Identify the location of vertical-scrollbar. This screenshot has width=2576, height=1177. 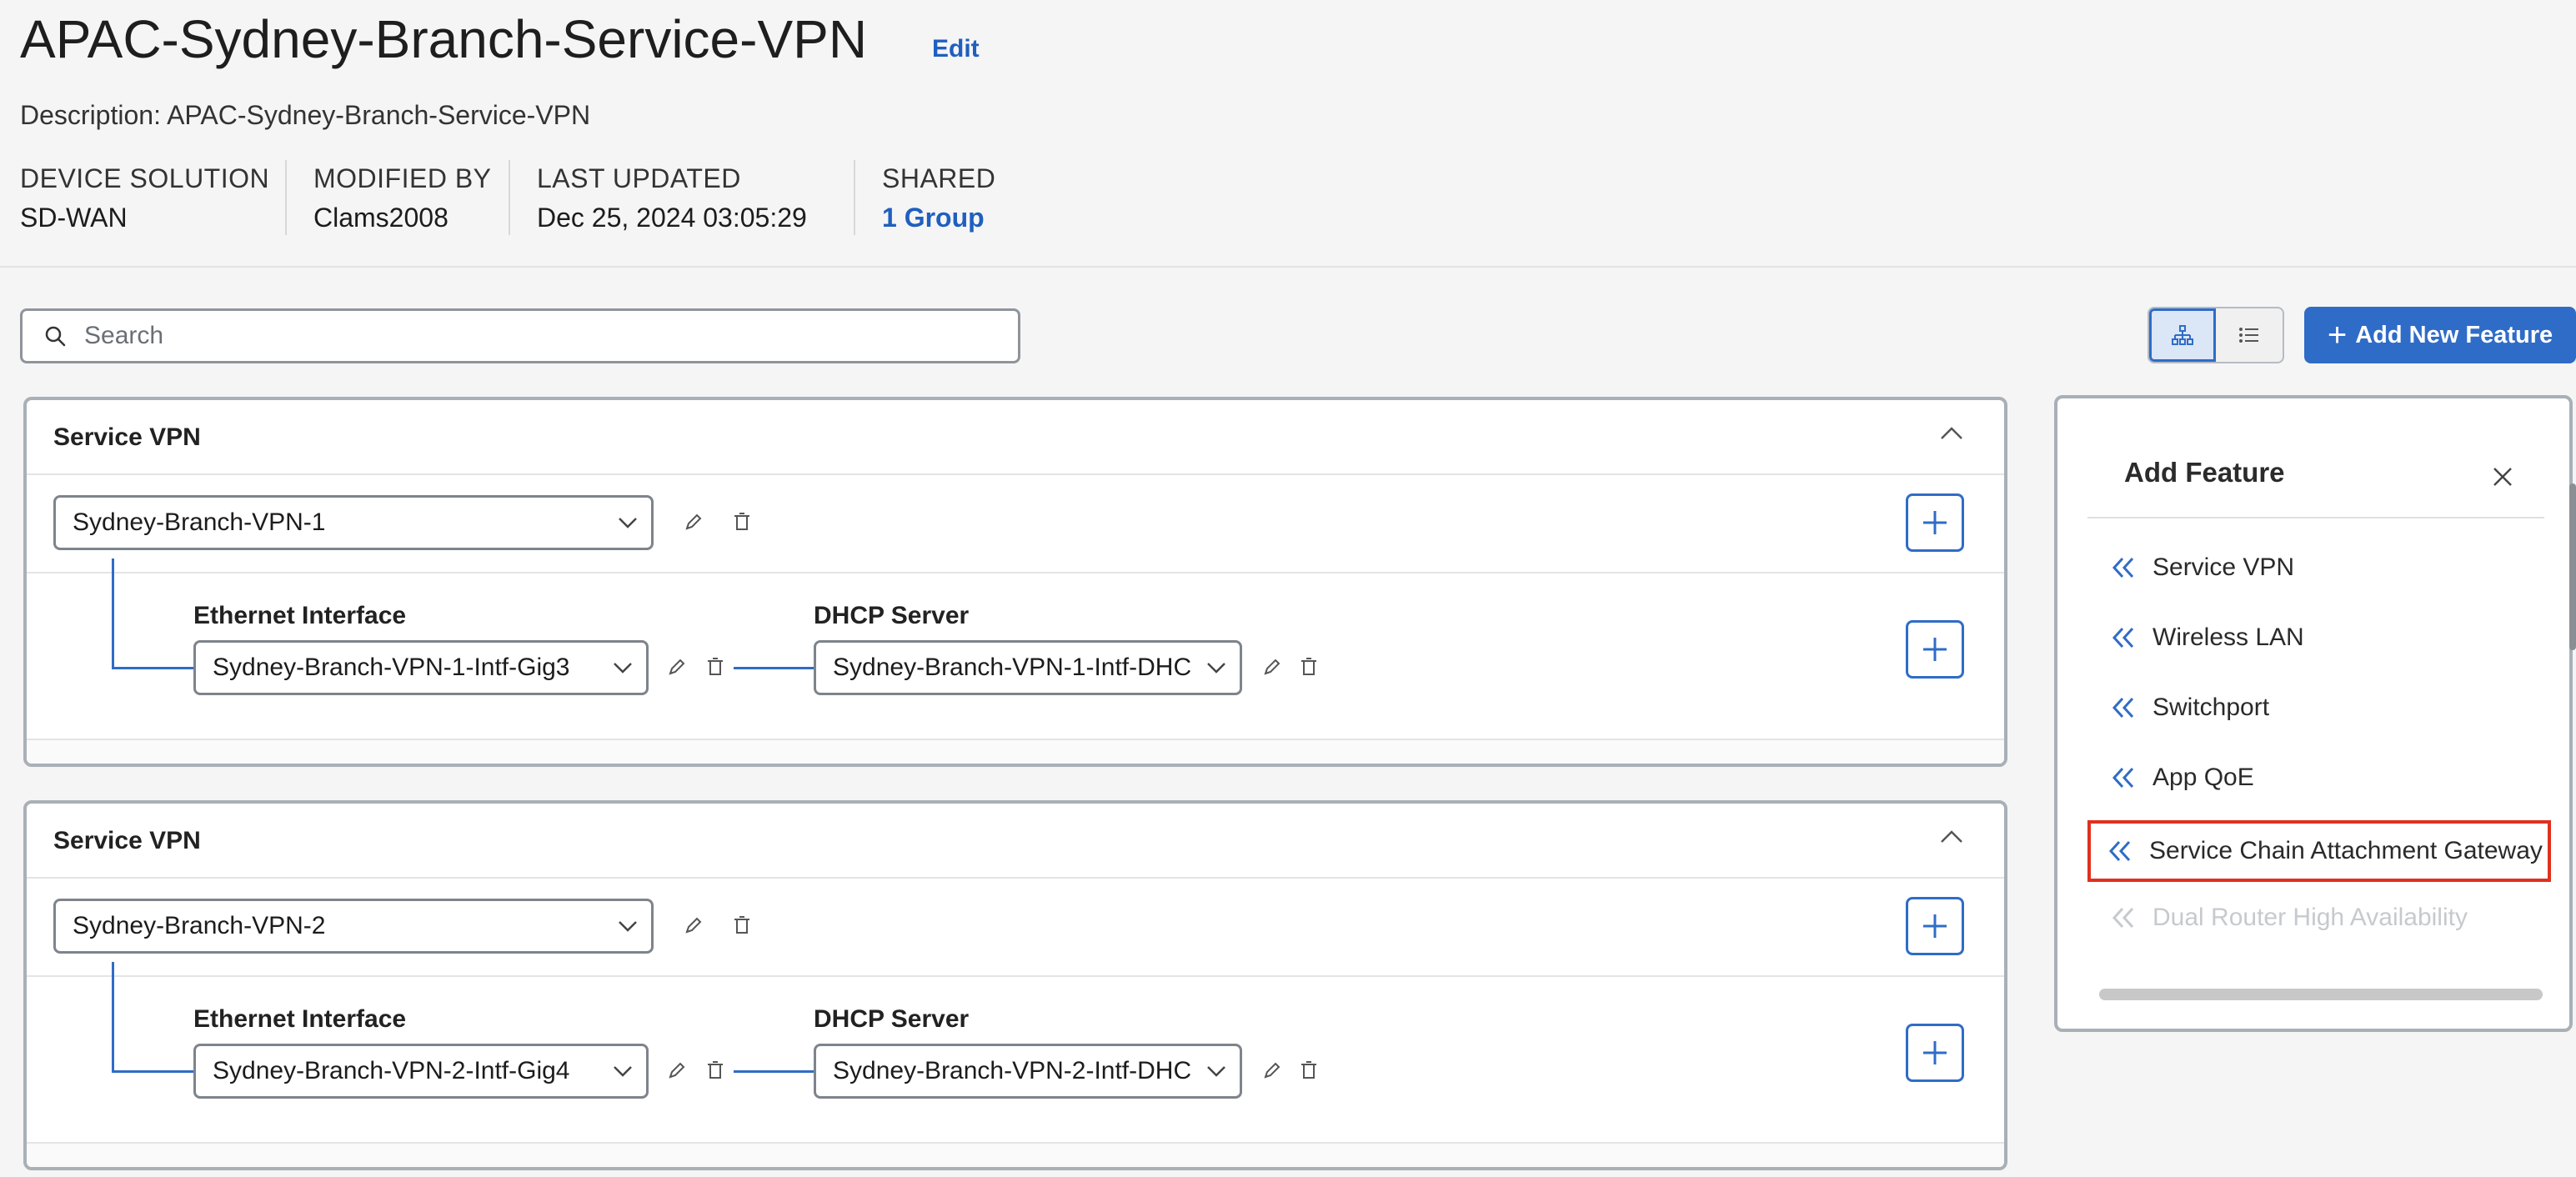
(2572, 566).